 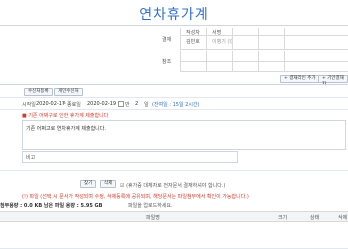 I want to click on approval-col-sep4, so click(x=284, y=38).